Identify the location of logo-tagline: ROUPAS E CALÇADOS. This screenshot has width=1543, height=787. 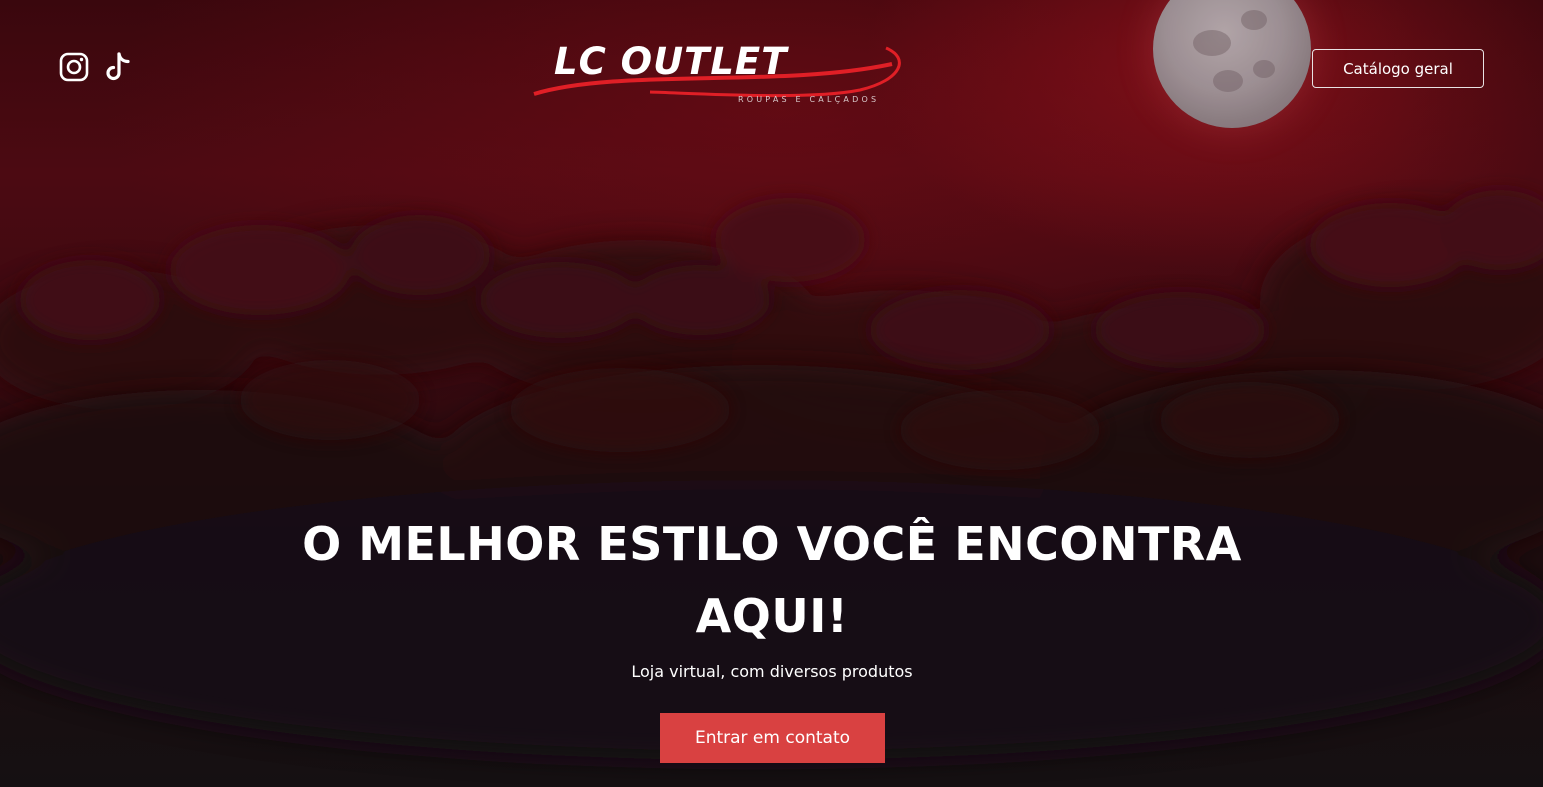
(809, 99).